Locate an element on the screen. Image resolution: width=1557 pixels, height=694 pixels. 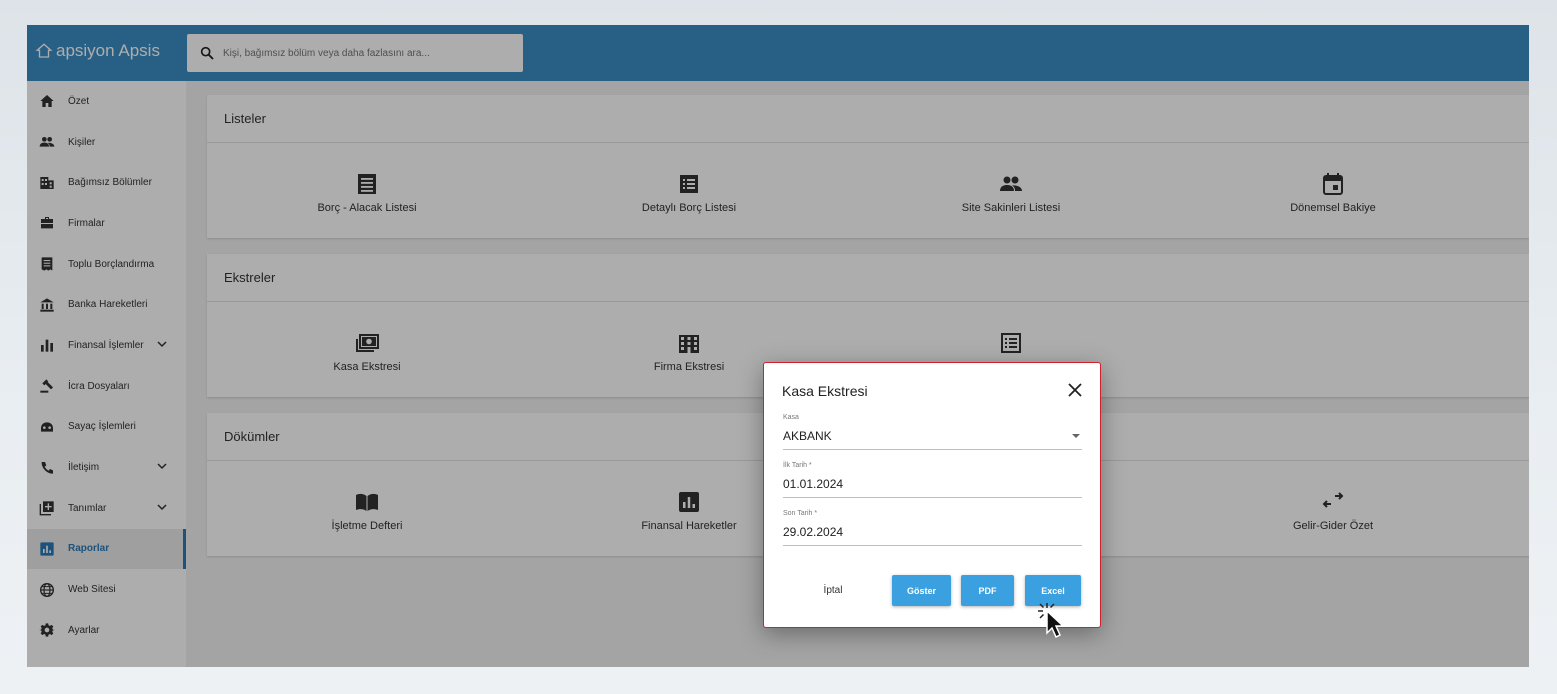
end-date-value: 29.02.2024 is located at coordinates (918, 532).